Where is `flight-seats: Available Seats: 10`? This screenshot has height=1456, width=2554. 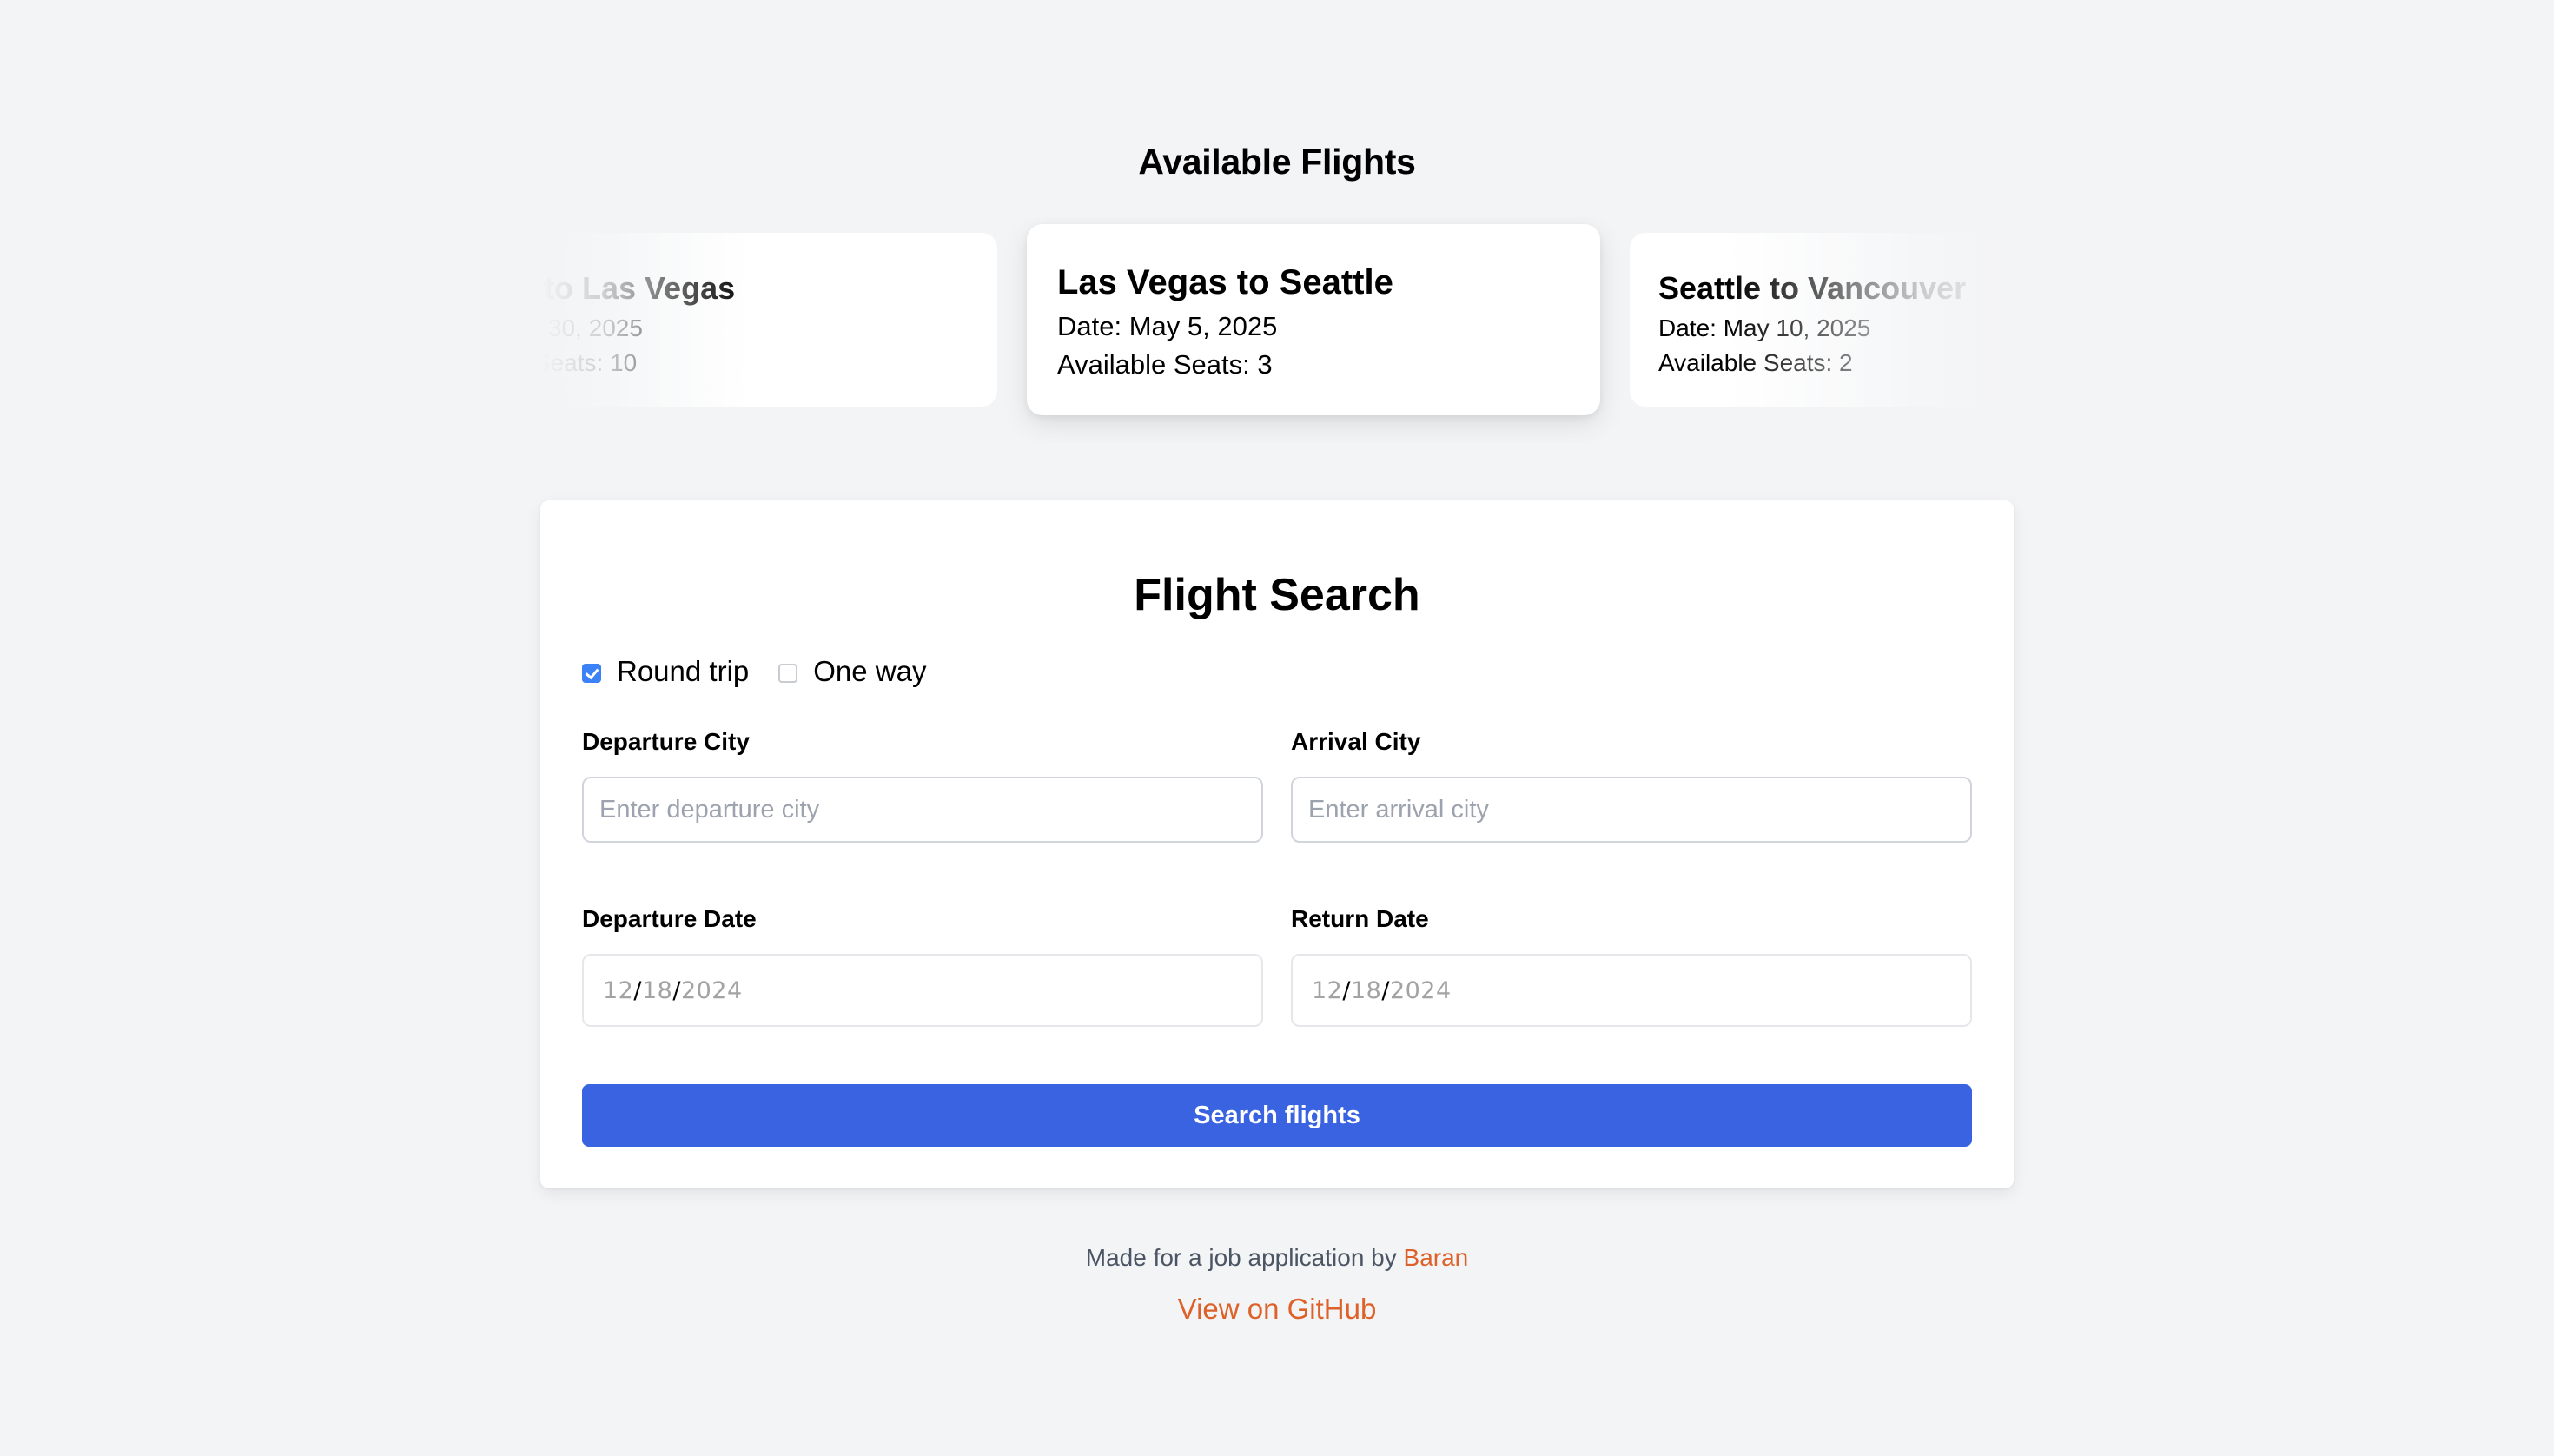
flight-seats: Available Seats: 10 is located at coordinates (589, 362).